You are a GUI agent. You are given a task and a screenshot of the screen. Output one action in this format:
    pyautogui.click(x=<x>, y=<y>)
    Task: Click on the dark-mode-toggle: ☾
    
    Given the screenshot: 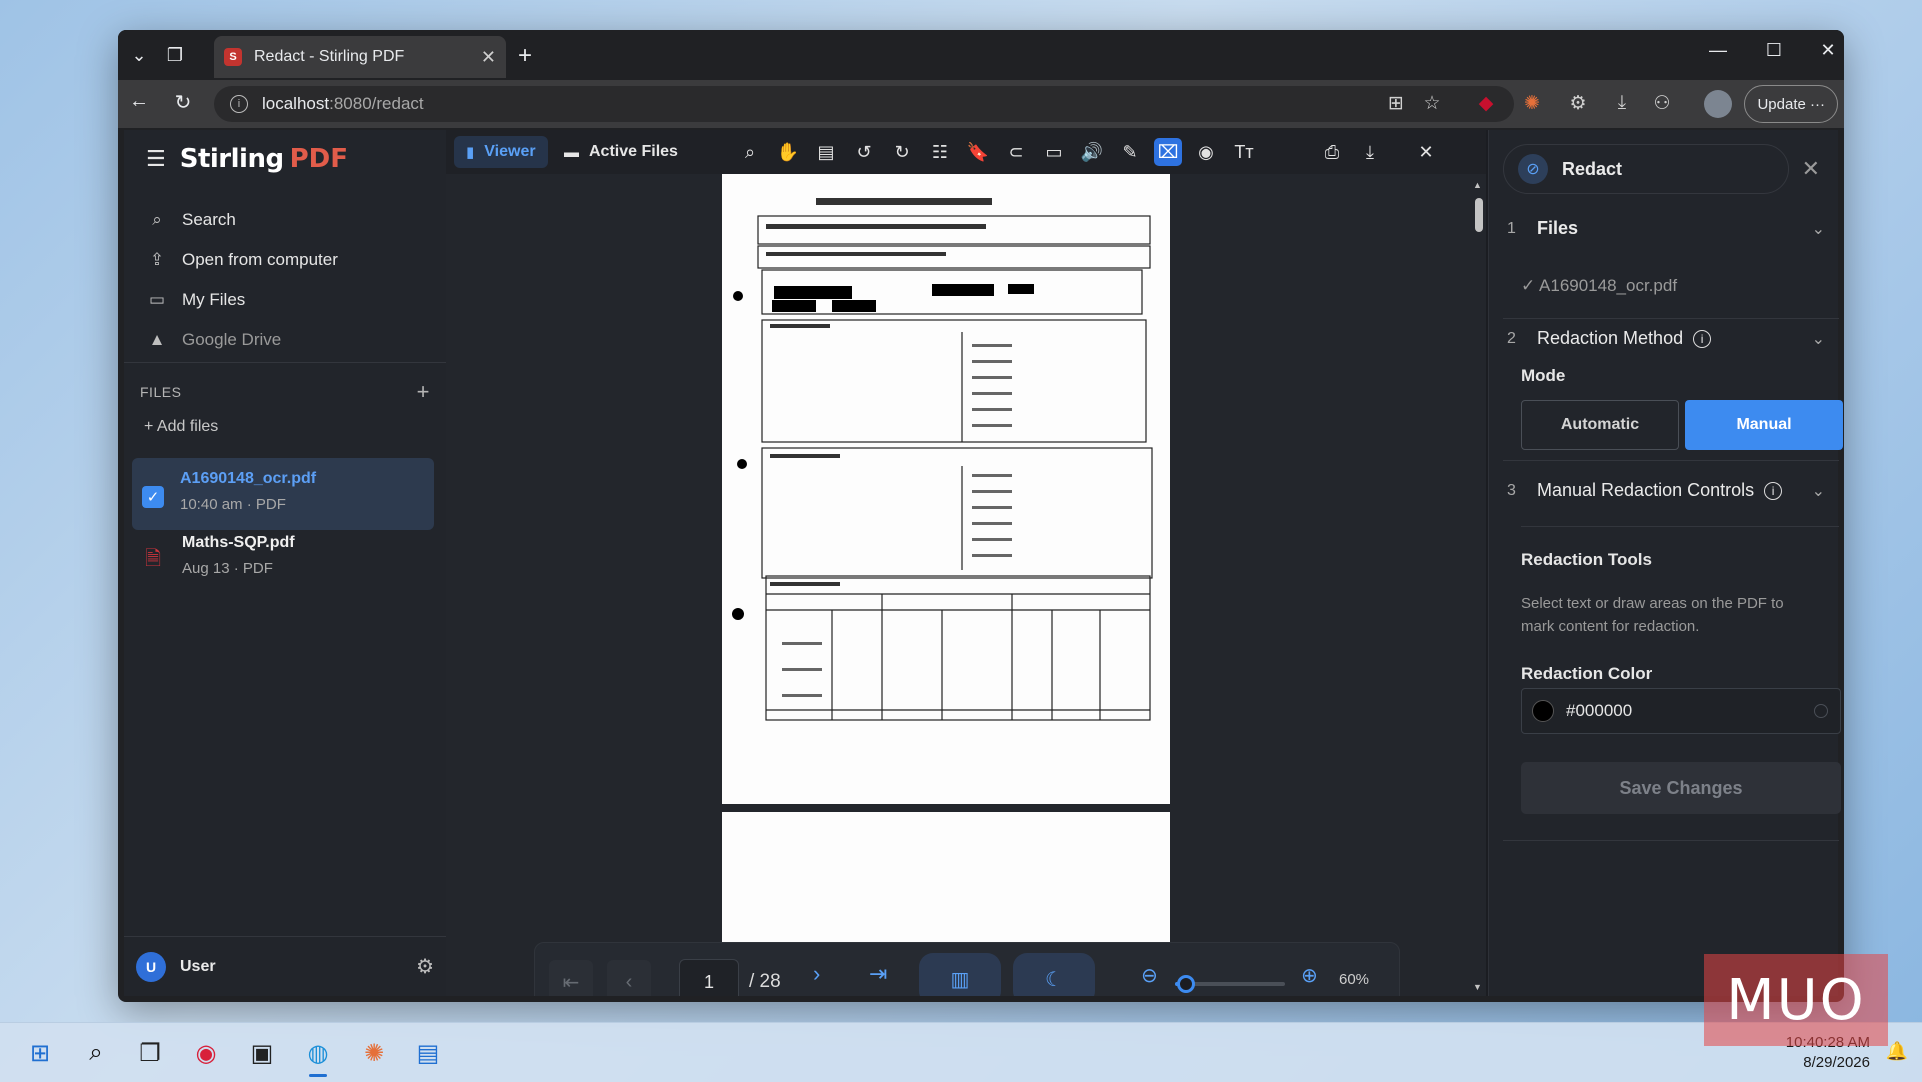 What is the action you would take?
    pyautogui.click(x=1054, y=974)
    